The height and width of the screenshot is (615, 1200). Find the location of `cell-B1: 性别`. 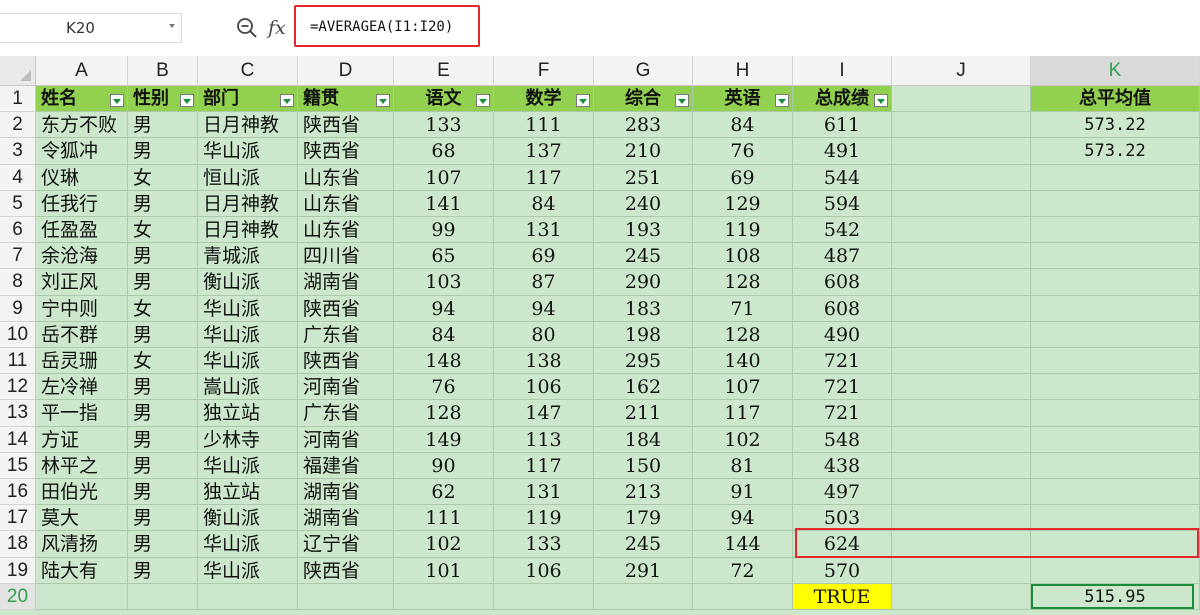

cell-B1: 性别 is located at coordinates (163, 99).